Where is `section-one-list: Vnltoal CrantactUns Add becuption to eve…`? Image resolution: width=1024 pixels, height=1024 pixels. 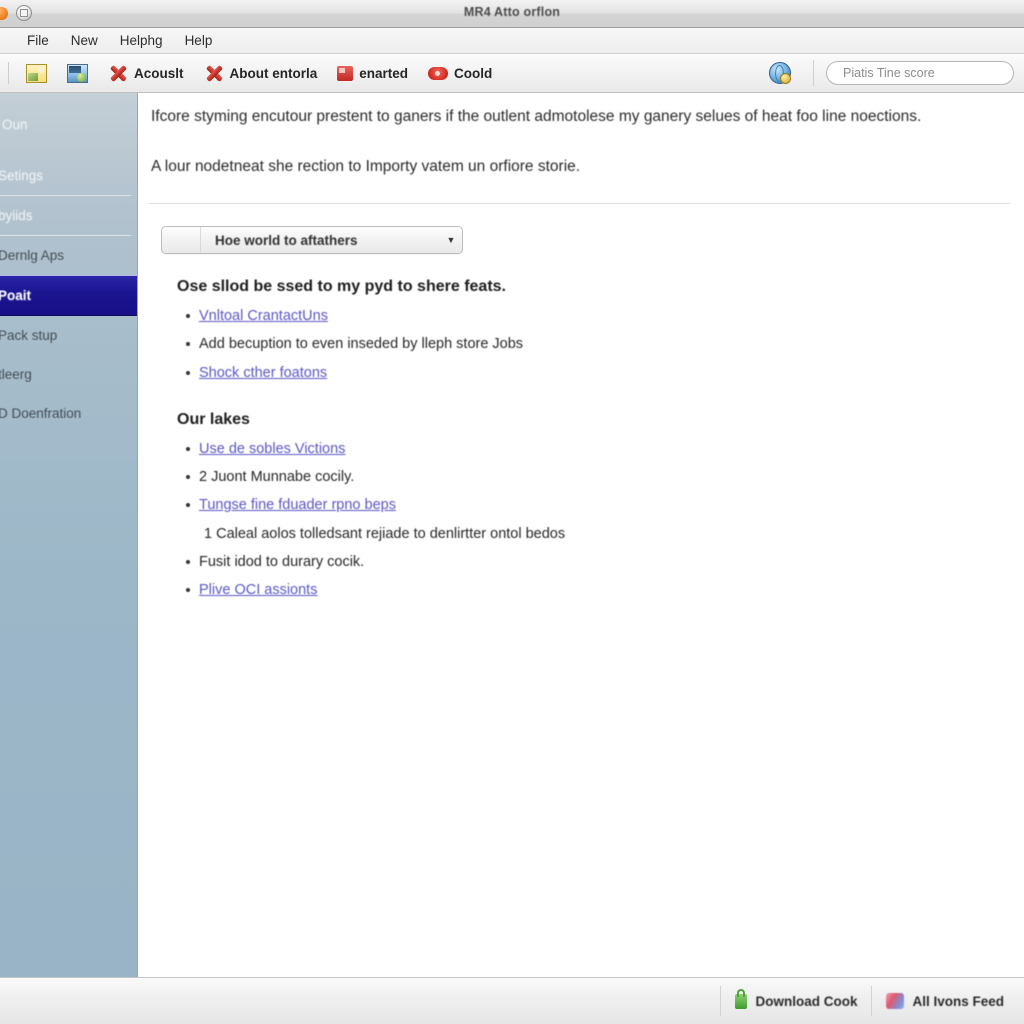 section-one-list: Vnltoal CrantactUns Add becuption to eve… is located at coordinates (600, 344).